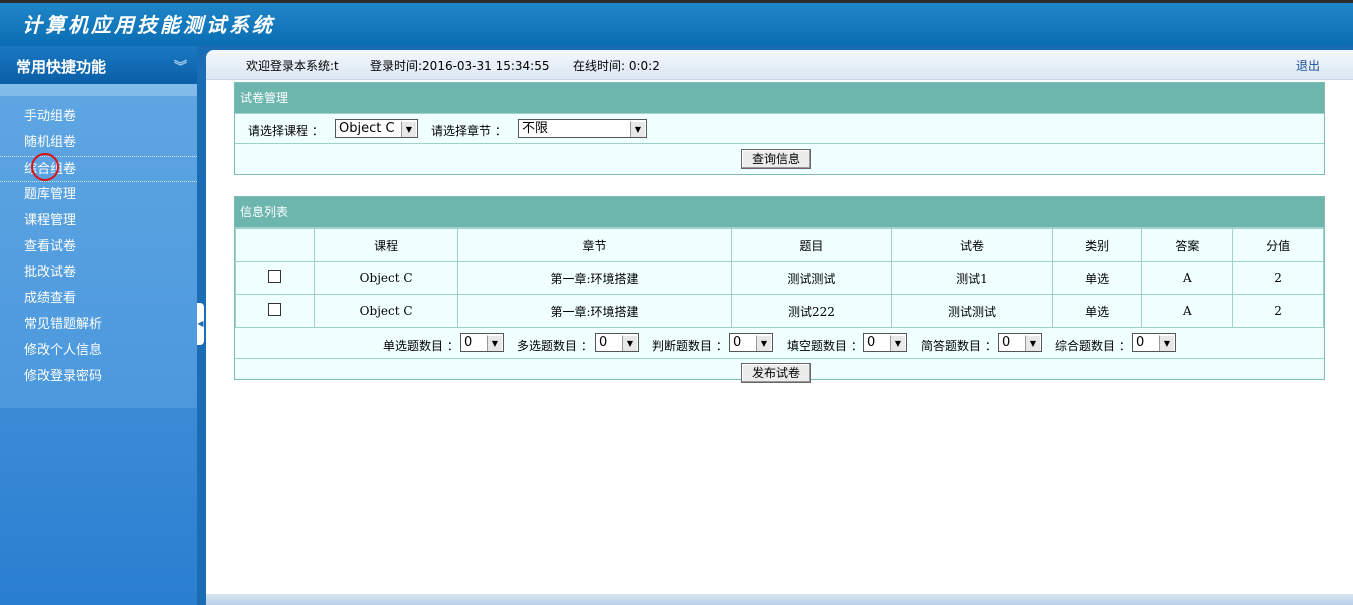 This screenshot has width=1353, height=605. I want to click on column-header: 答案, so click(1187, 245).